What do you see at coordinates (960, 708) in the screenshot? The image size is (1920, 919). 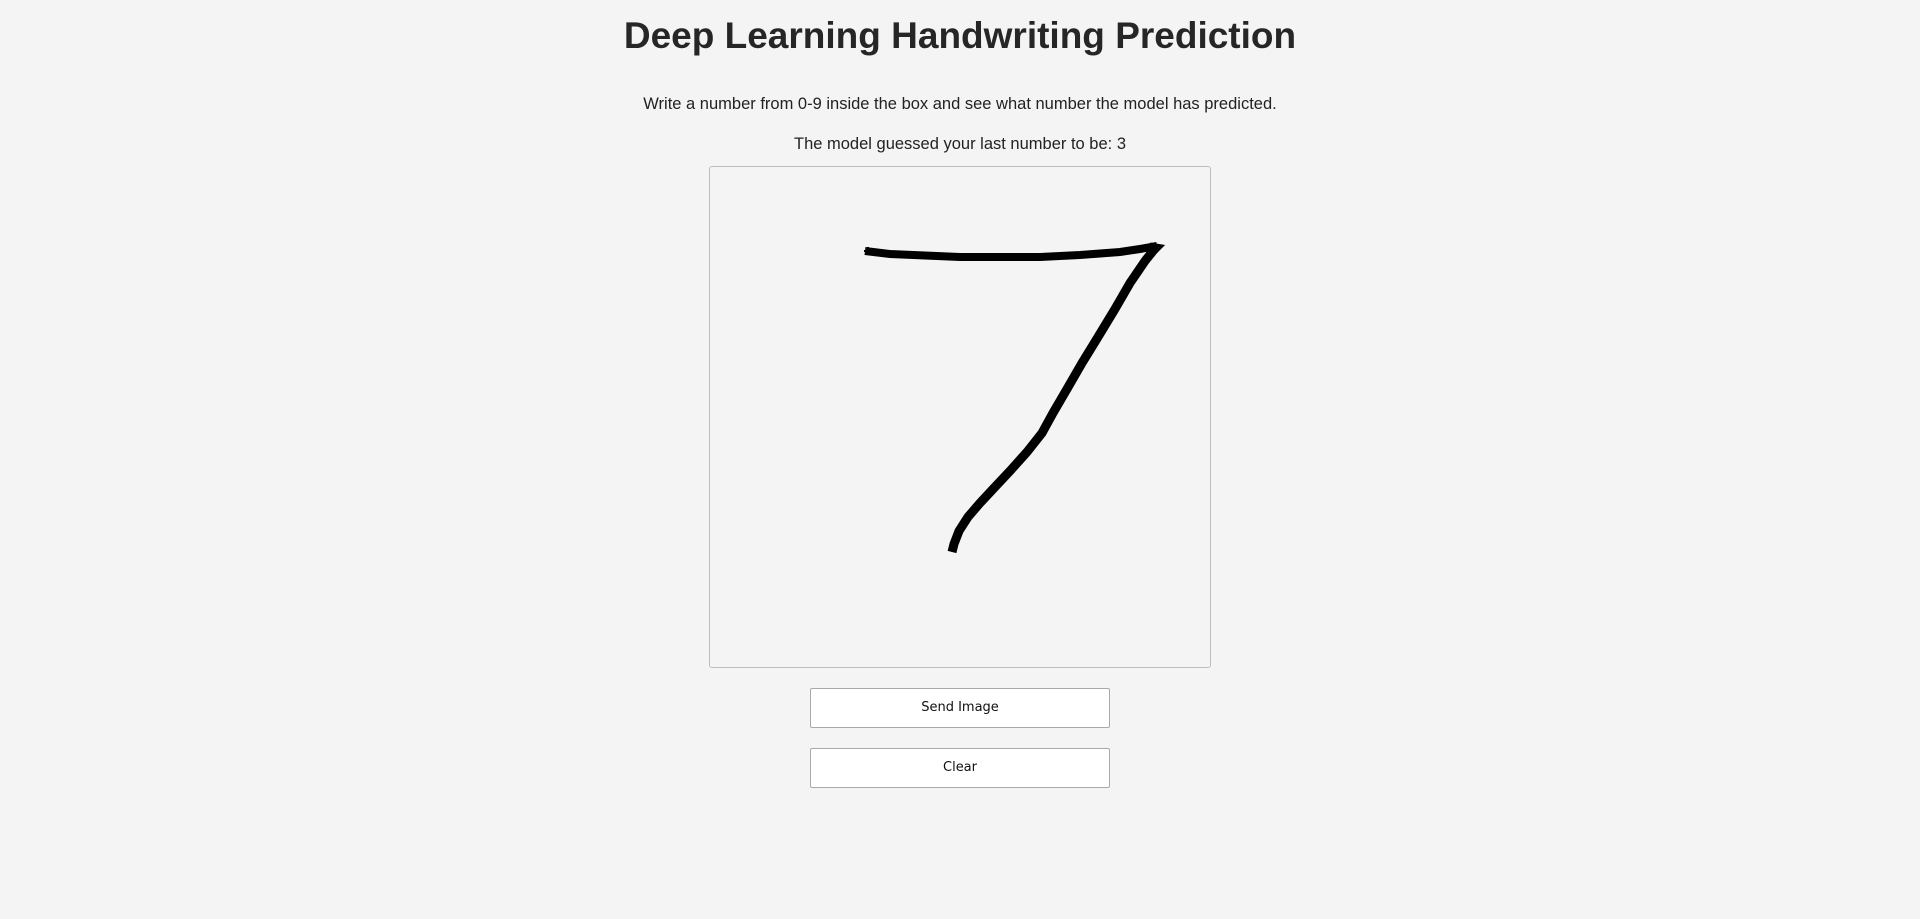 I see `send-image-button: Send Image` at bounding box center [960, 708].